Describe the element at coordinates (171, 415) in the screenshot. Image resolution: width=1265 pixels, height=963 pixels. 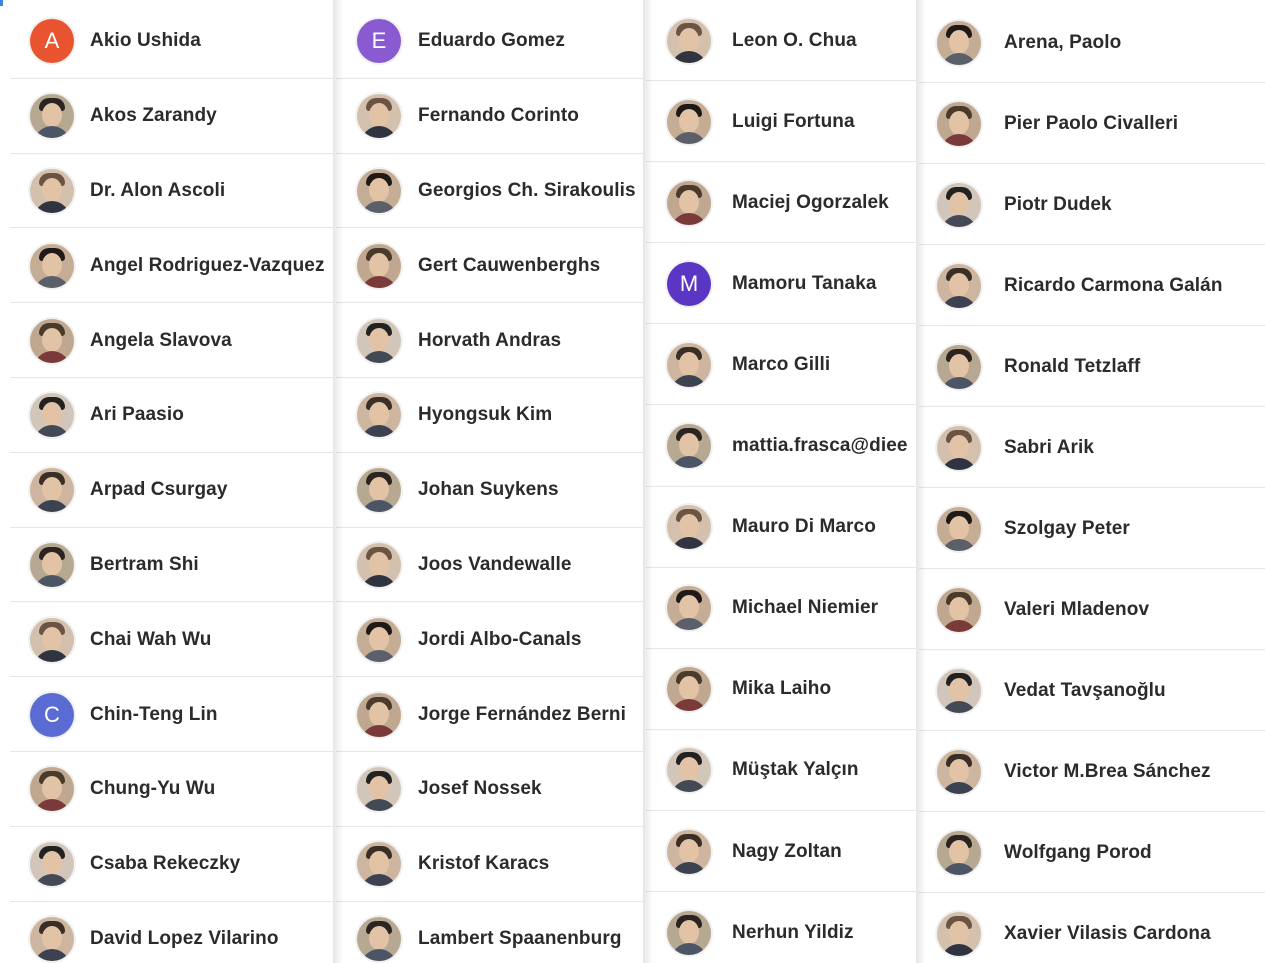
I see `contact-list-item: Ari Paasio` at that location.